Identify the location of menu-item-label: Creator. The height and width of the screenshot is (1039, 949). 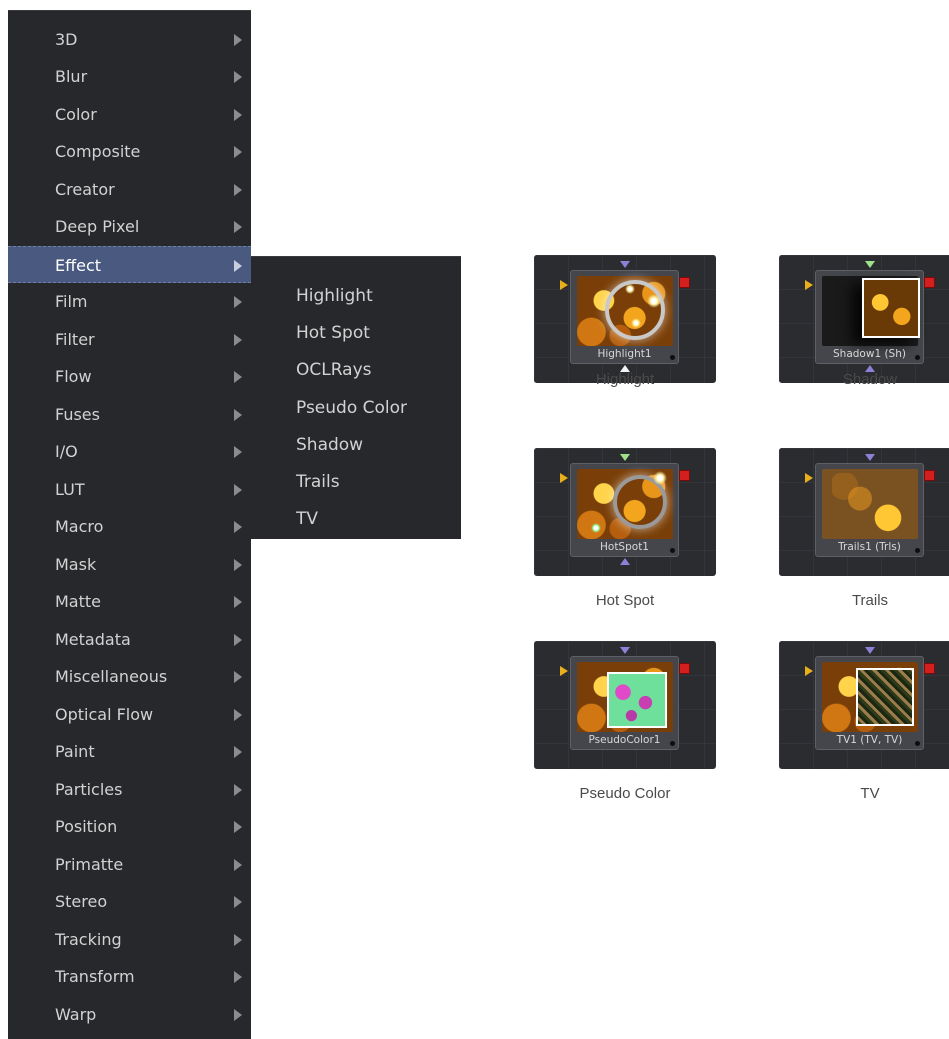
(85, 189).